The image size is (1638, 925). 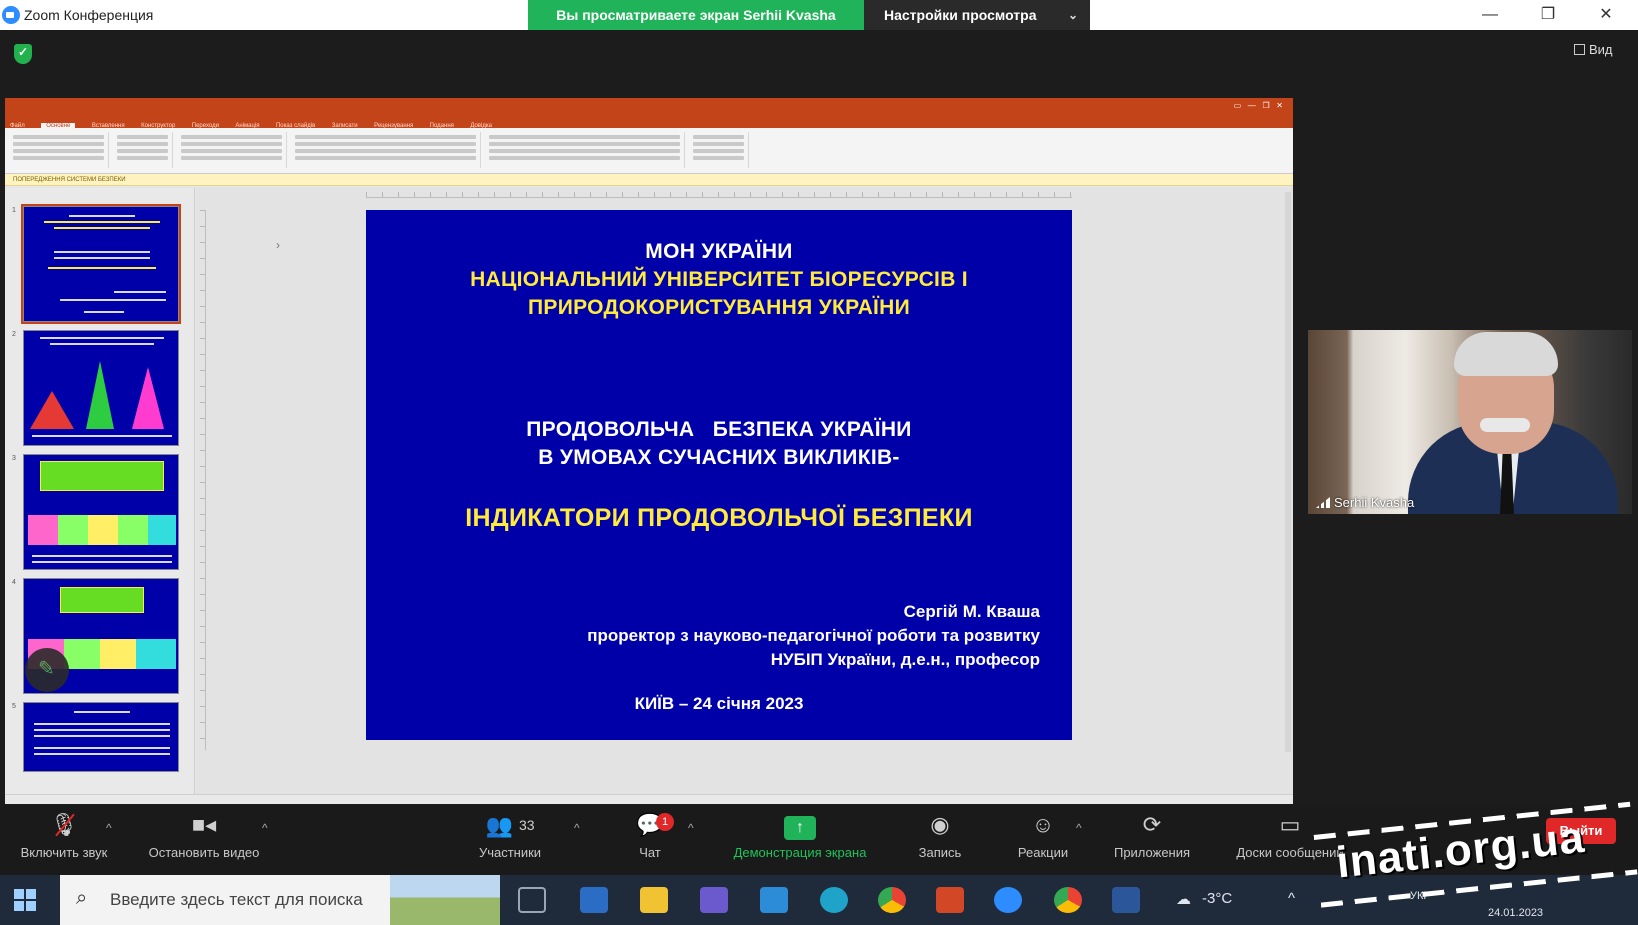 What do you see at coordinates (577, 828) in the screenshot?
I see `participants-caret-icon: ^` at bounding box center [577, 828].